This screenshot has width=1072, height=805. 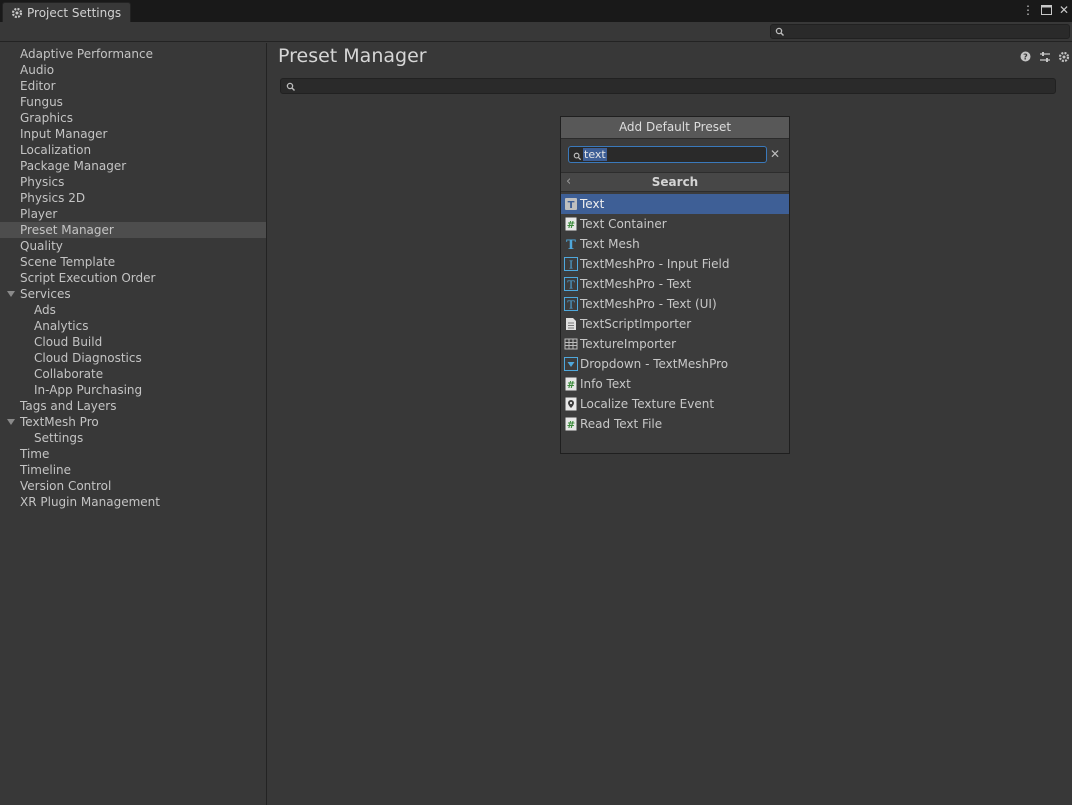 What do you see at coordinates (38, 86) in the screenshot?
I see `sidebar-item-label: Editor` at bounding box center [38, 86].